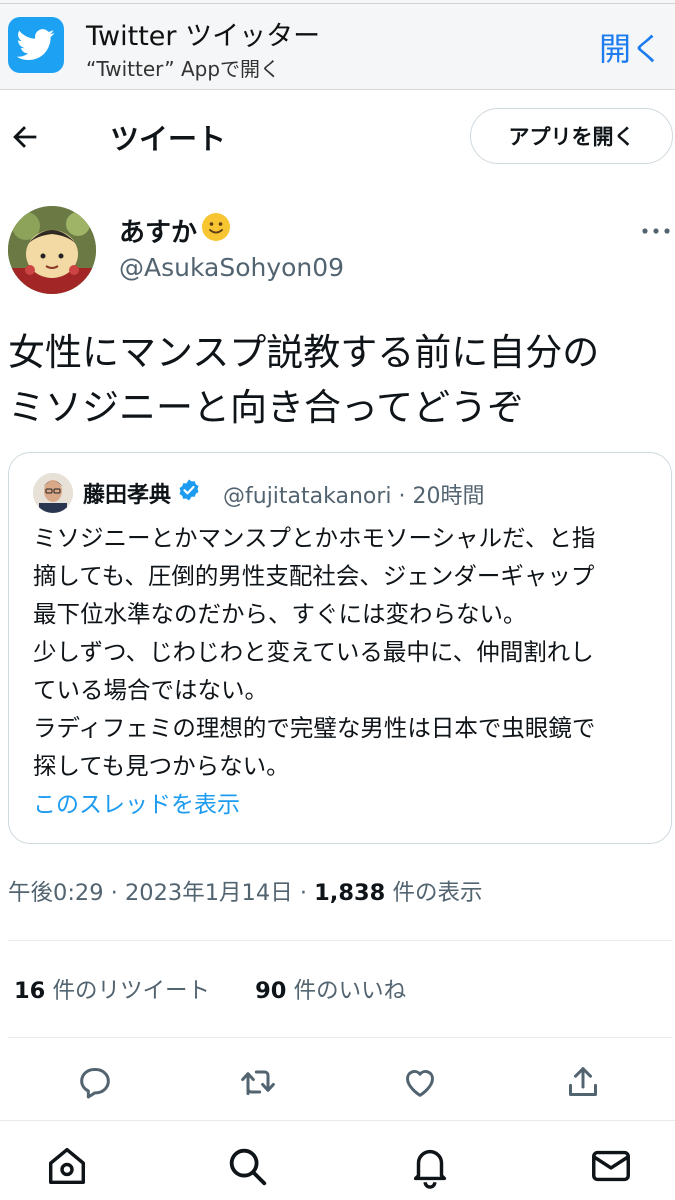 The image size is (675, 1200). I want to click on tweet-action-bar, so click(337, 1082).